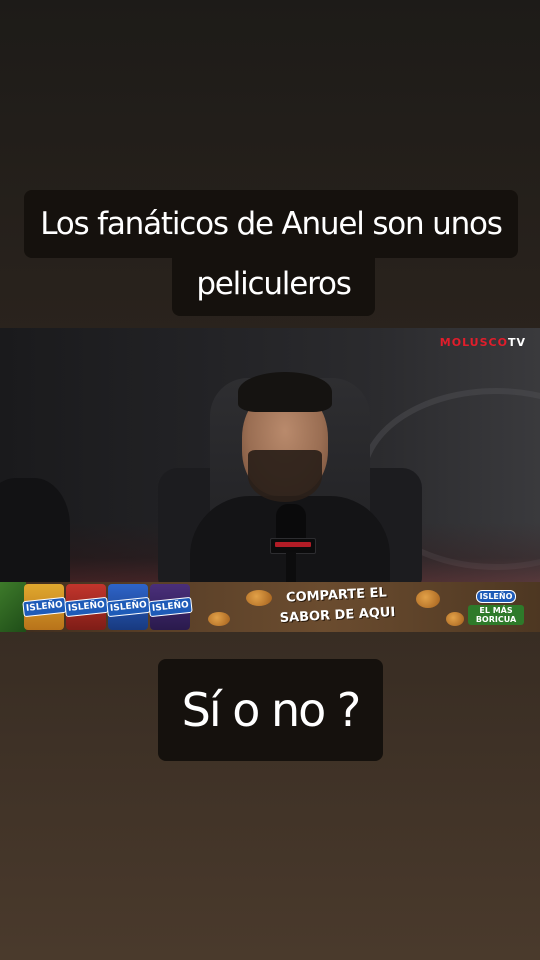 The height and width of the screenshot is (960, 540). What do you see at coordinates (285, 476) in the screenshot?
I see `person-beard` at bounding box center [285, 476].